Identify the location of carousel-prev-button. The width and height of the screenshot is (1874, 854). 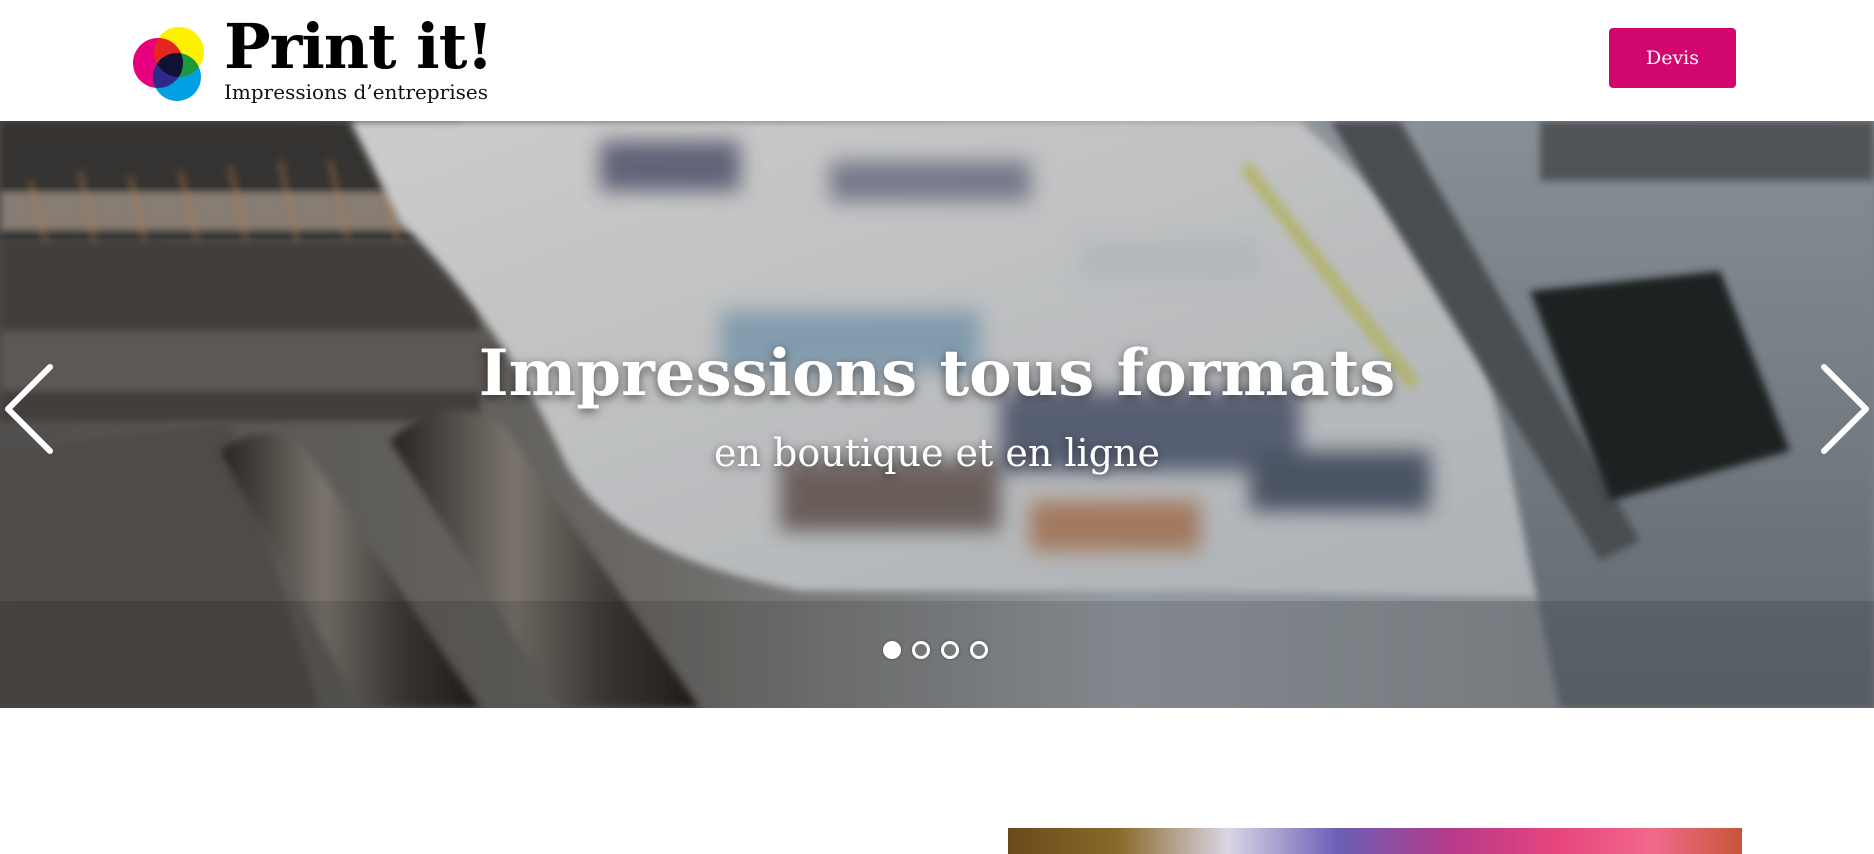
(30, 409).